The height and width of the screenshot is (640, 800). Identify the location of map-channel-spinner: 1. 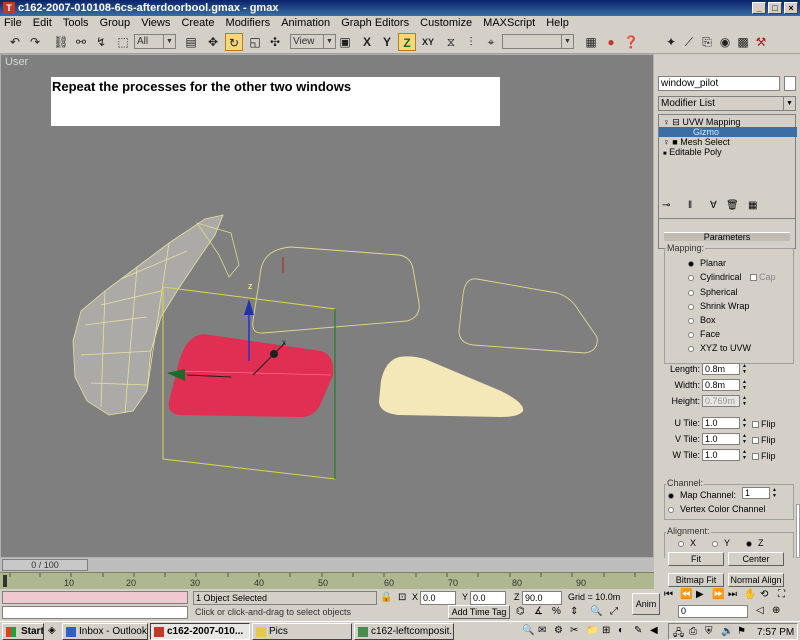
(756, 493).